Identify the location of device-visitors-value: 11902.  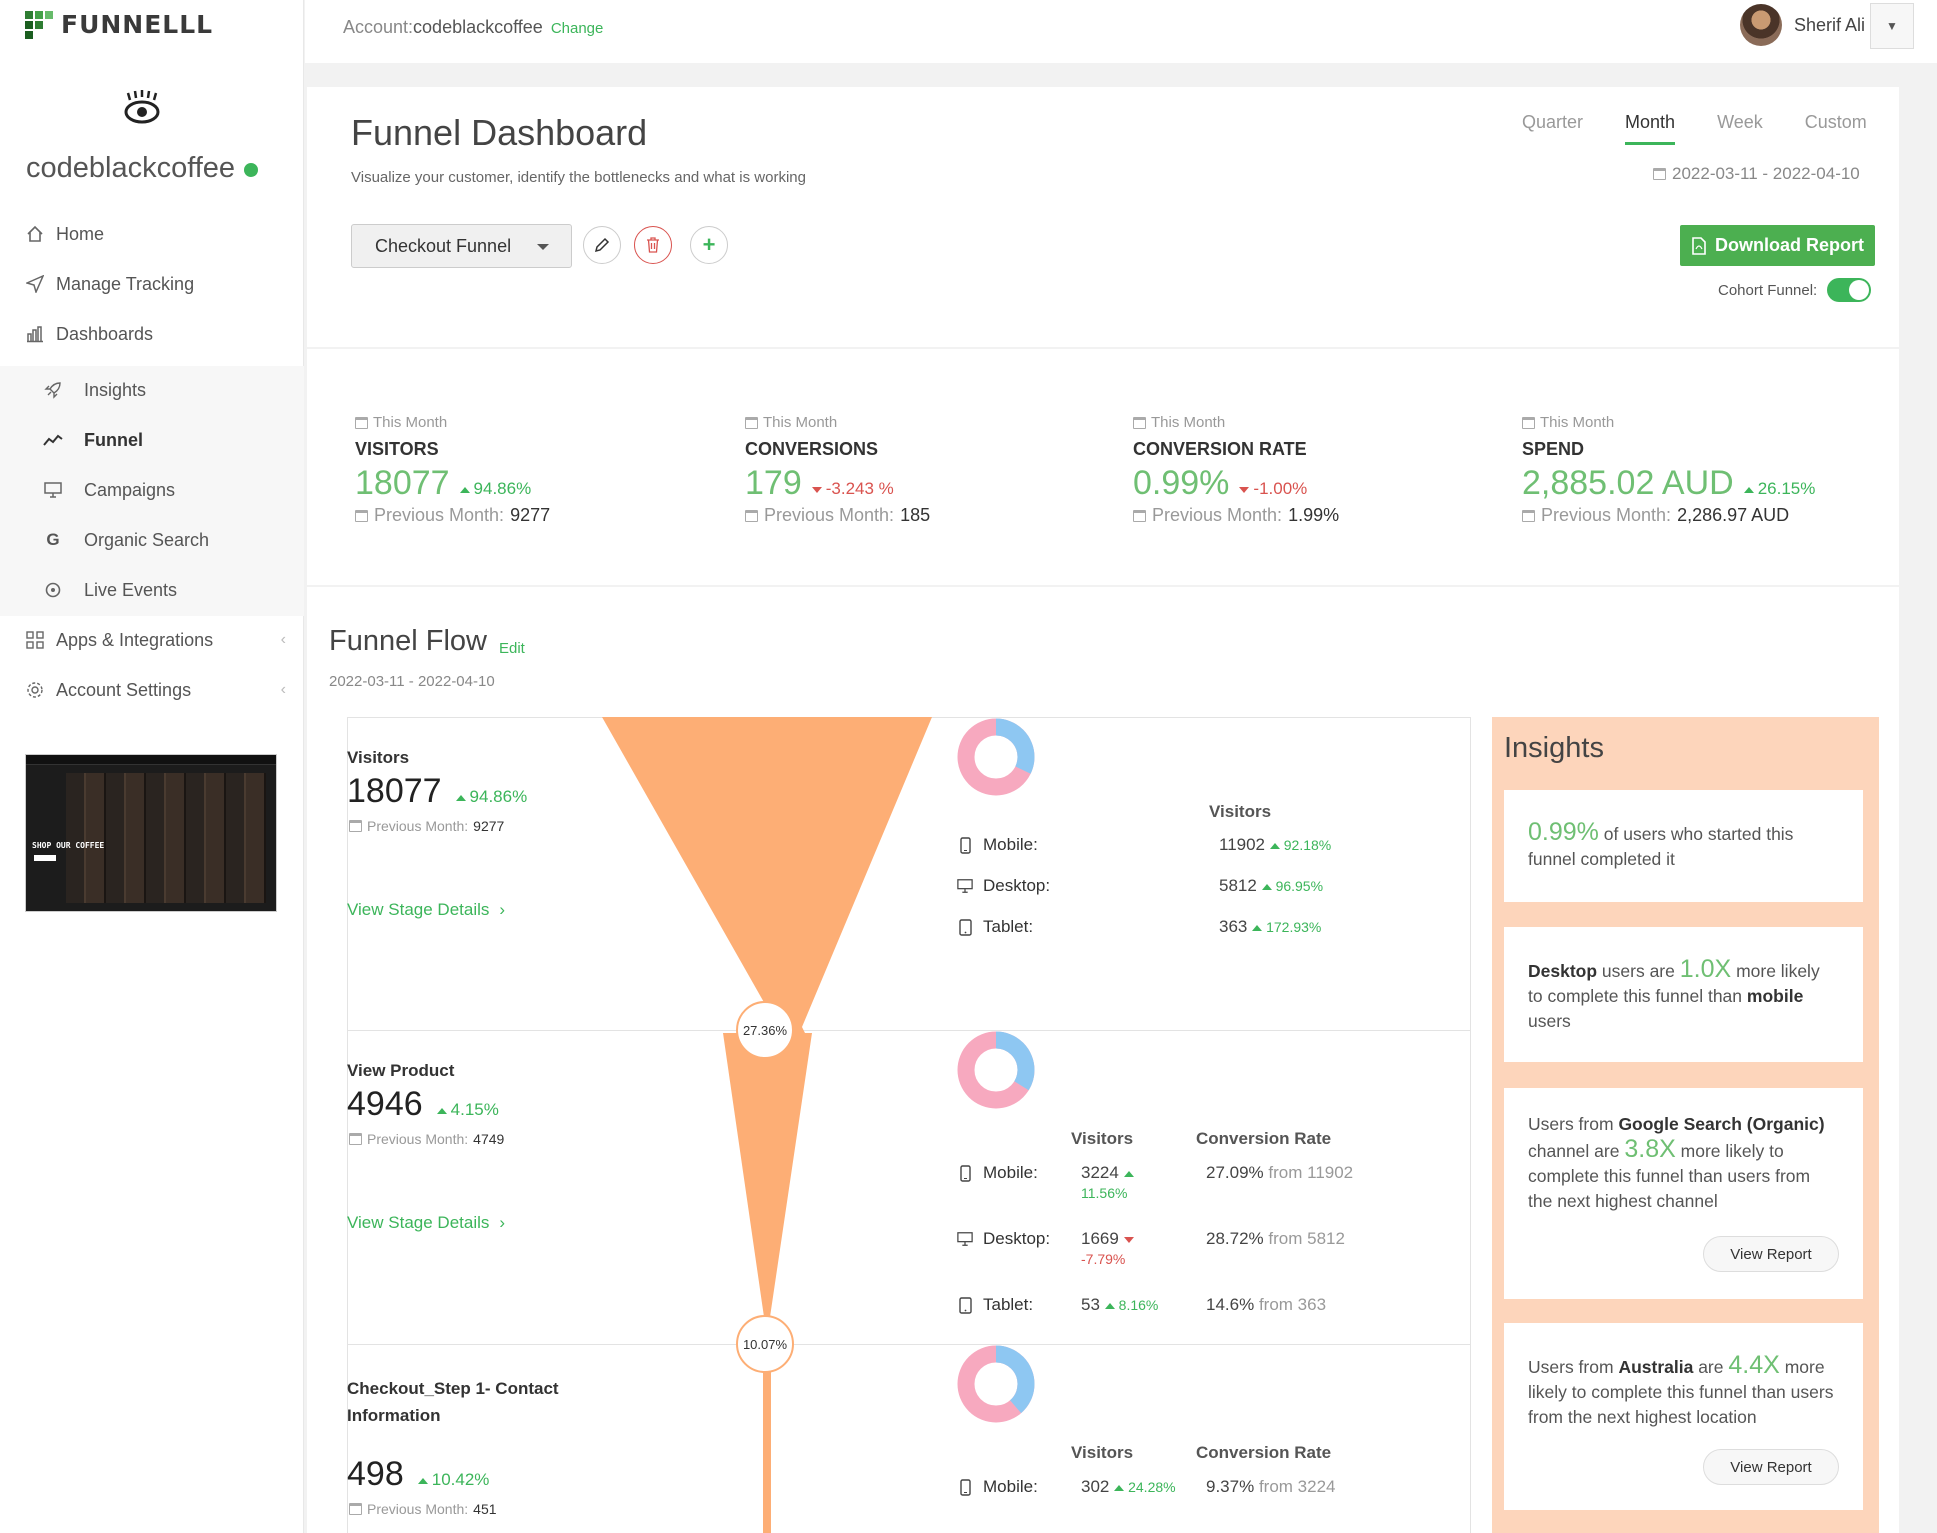
(1242, 844).